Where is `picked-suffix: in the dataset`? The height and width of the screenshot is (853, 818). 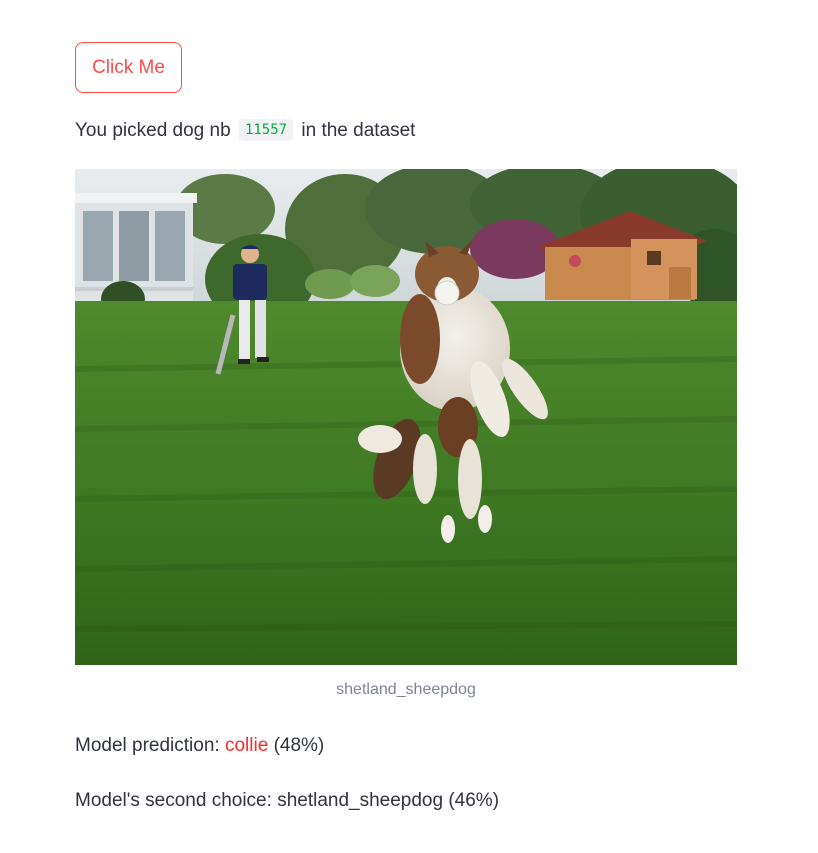
picked-suffix: in the dataset is located at coordinates (358, 130).